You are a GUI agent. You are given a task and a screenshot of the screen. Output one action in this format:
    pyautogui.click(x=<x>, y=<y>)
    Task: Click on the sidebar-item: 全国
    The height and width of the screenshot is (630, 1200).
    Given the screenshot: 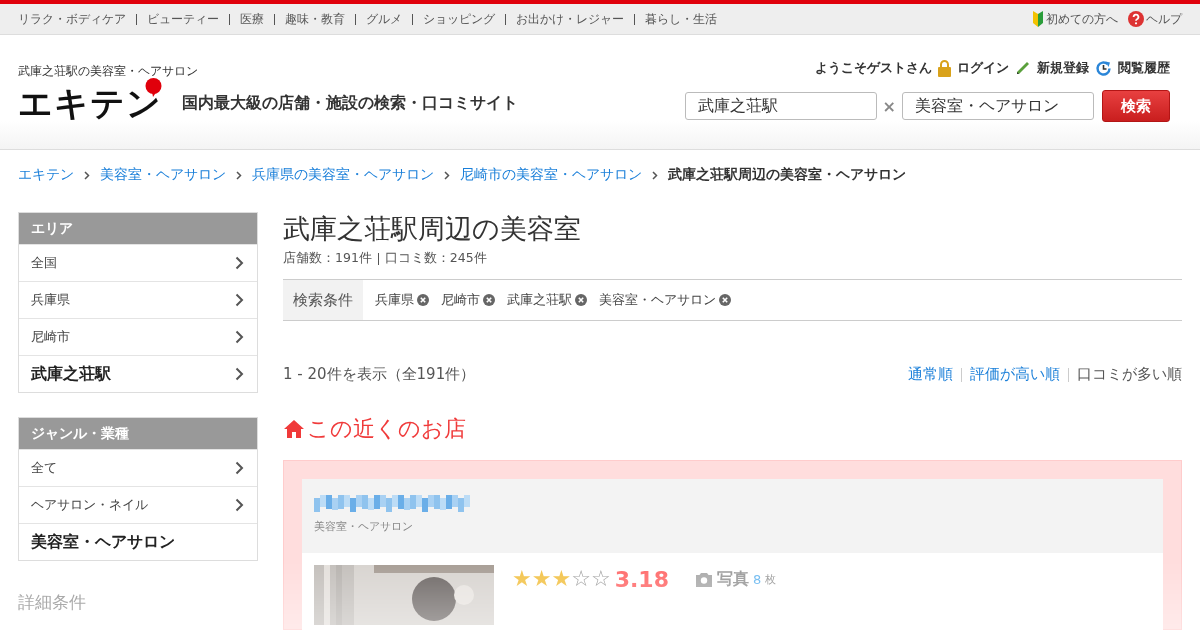 What is the action you would take?
    pyautogui.click(x=138, y=262)
    